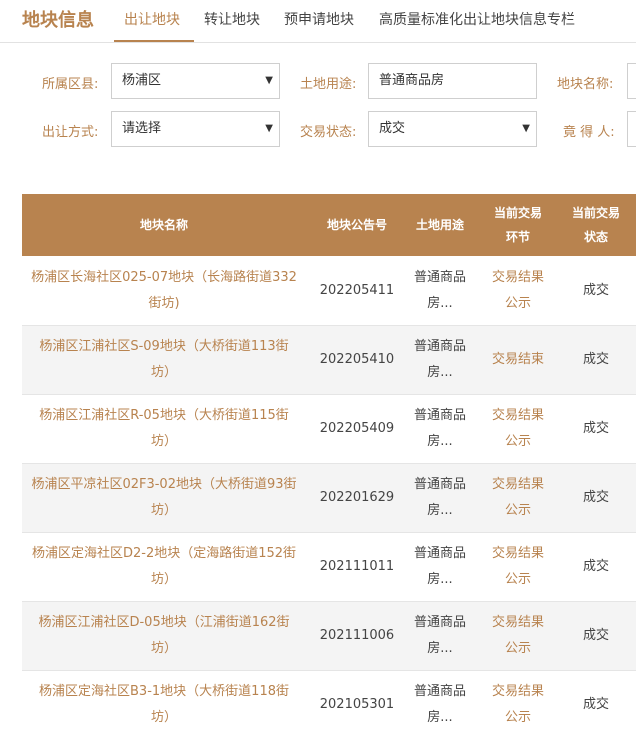  What do you see at coordinates (357, 359) in the screenshot?
I see `notice-number: 202205410` at bounding box center [357, 359].